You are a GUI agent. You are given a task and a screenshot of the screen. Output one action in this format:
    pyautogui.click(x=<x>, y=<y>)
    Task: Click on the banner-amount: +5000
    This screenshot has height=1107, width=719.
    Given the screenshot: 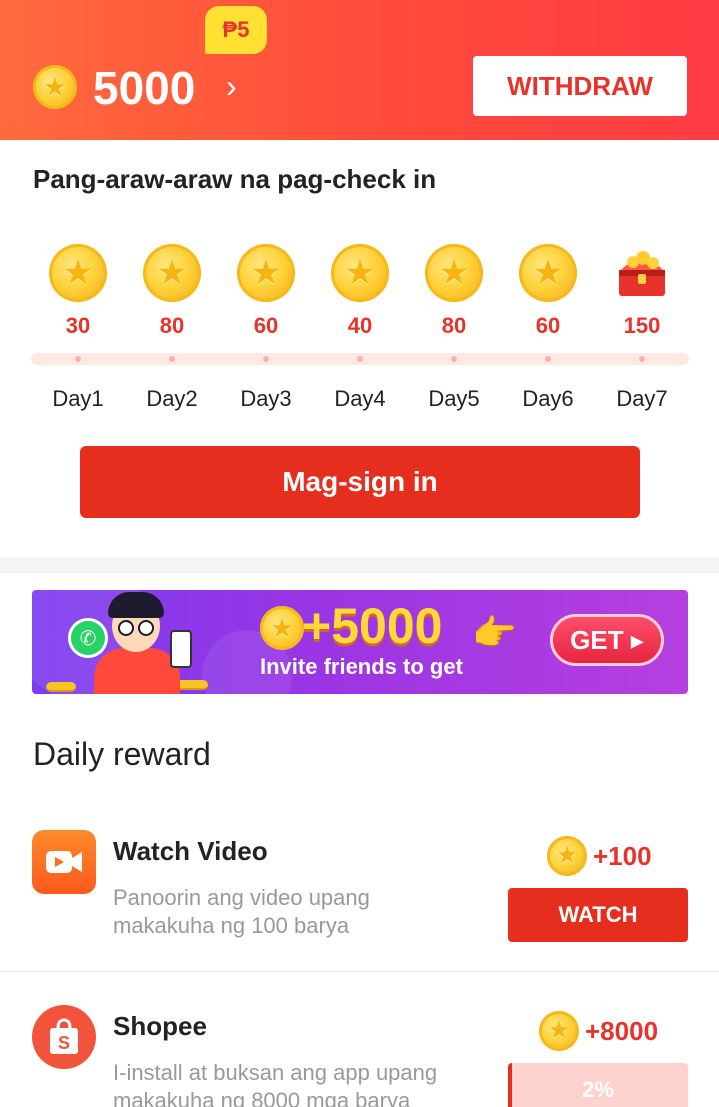 What is the action you would take?
    pyautogui.click(x=372, y=626)
    